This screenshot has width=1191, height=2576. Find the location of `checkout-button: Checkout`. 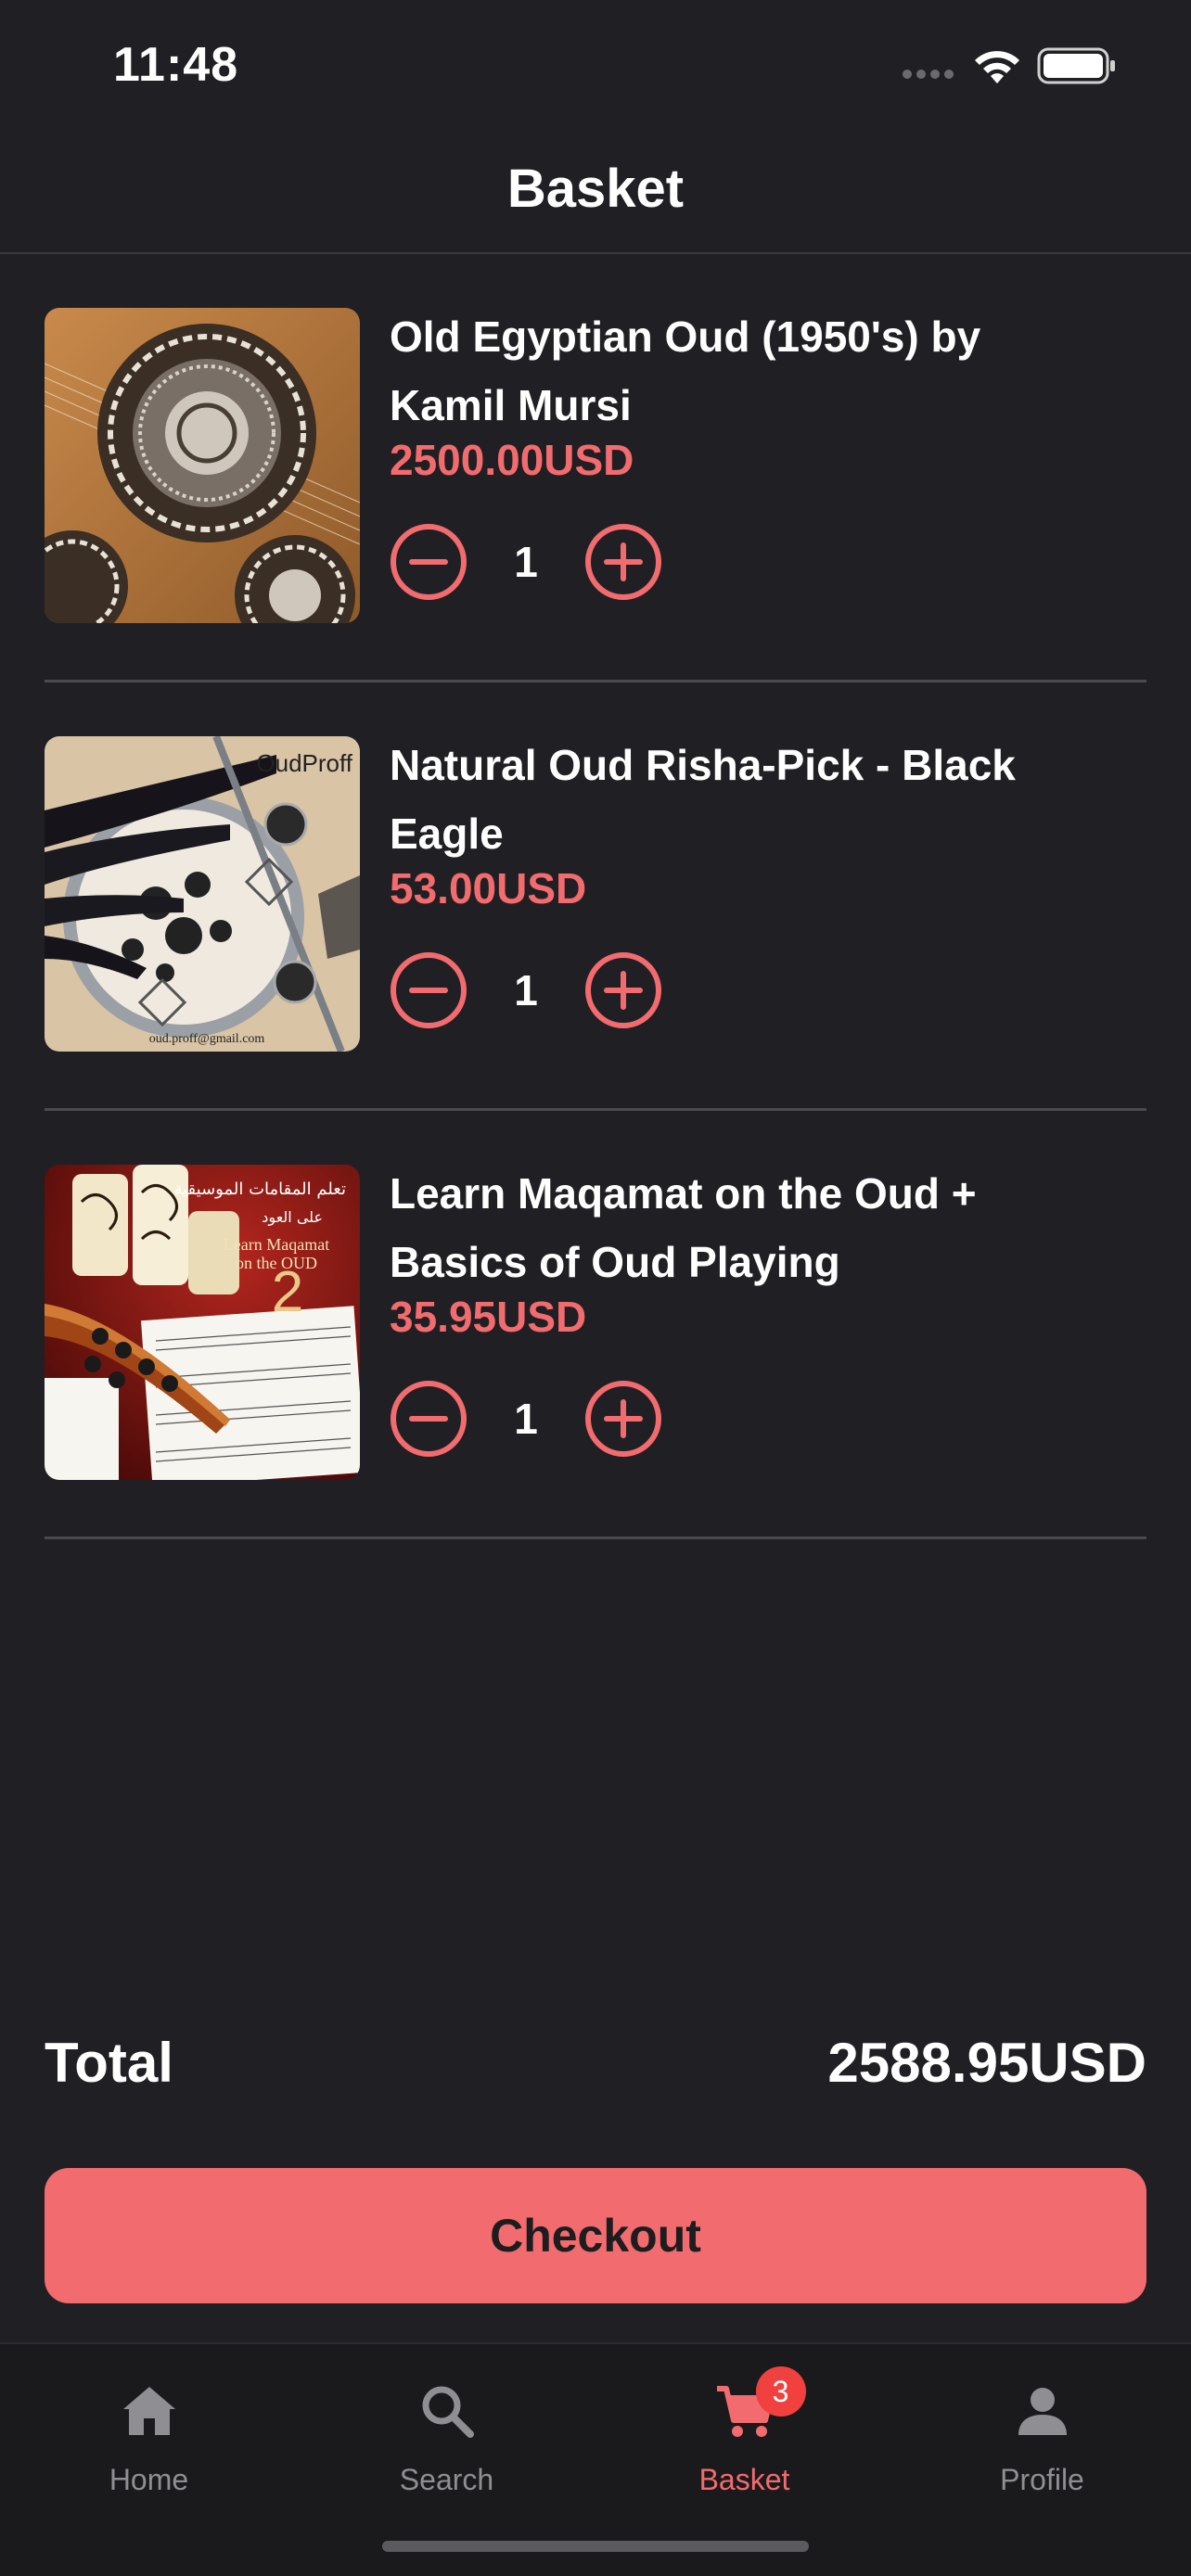

checkout-button: Checkout is located at coordinates (595, 2235).